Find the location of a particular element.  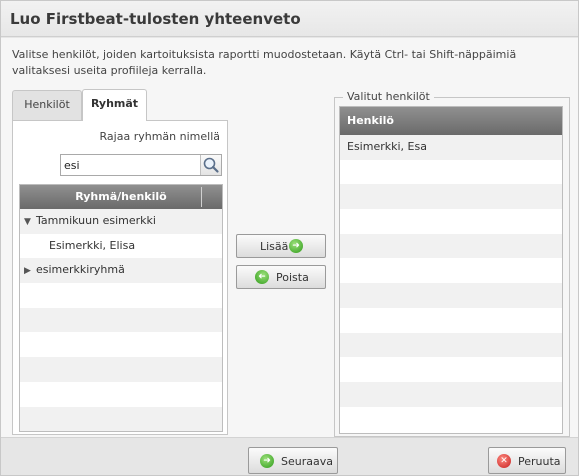

tab-ryhmat: Ryhmät is located at coordinates (114, 105).